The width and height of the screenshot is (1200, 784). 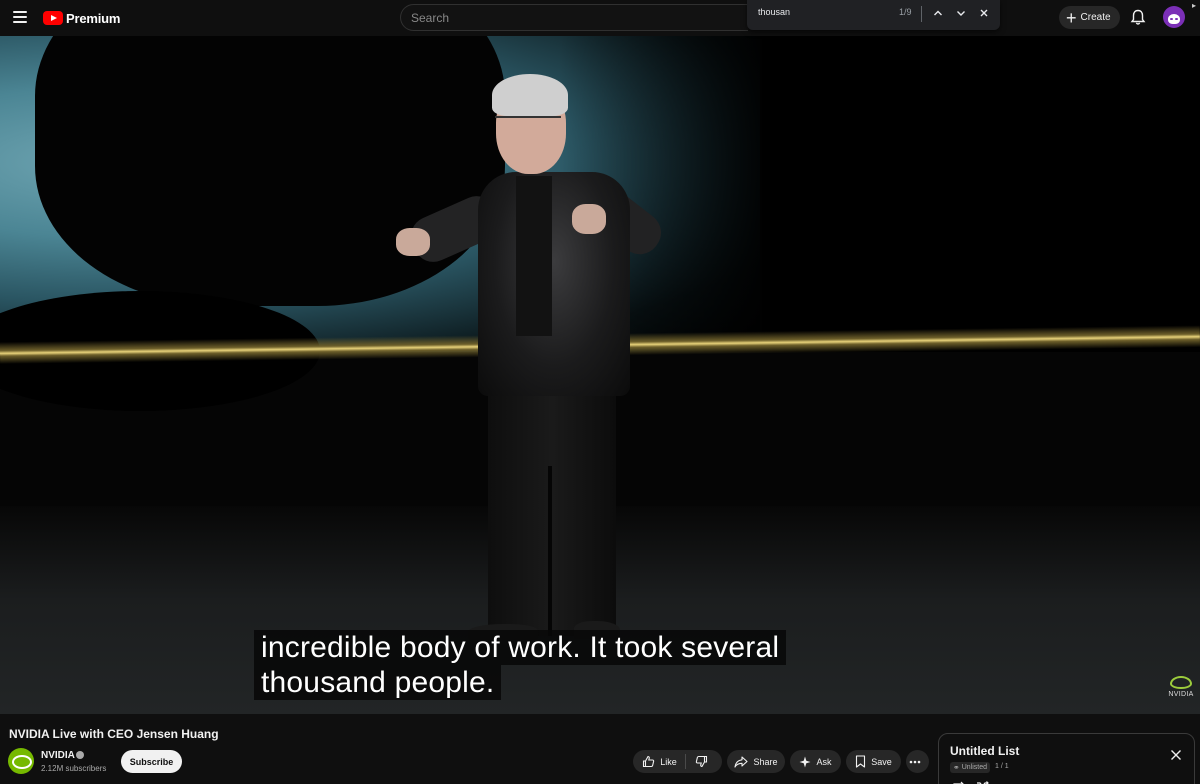 What do you see at coordinates (956, 767) in the screenshot?
I see `link-icon: ⚭` at bounding box center [956, 767].